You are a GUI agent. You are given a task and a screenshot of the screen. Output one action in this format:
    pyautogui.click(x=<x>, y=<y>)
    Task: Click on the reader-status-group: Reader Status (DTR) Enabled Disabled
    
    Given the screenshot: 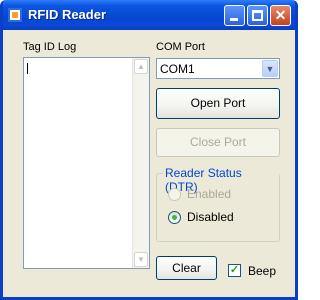 What is the action you would take?
    pyautogui.click(x=218, y=204)
    